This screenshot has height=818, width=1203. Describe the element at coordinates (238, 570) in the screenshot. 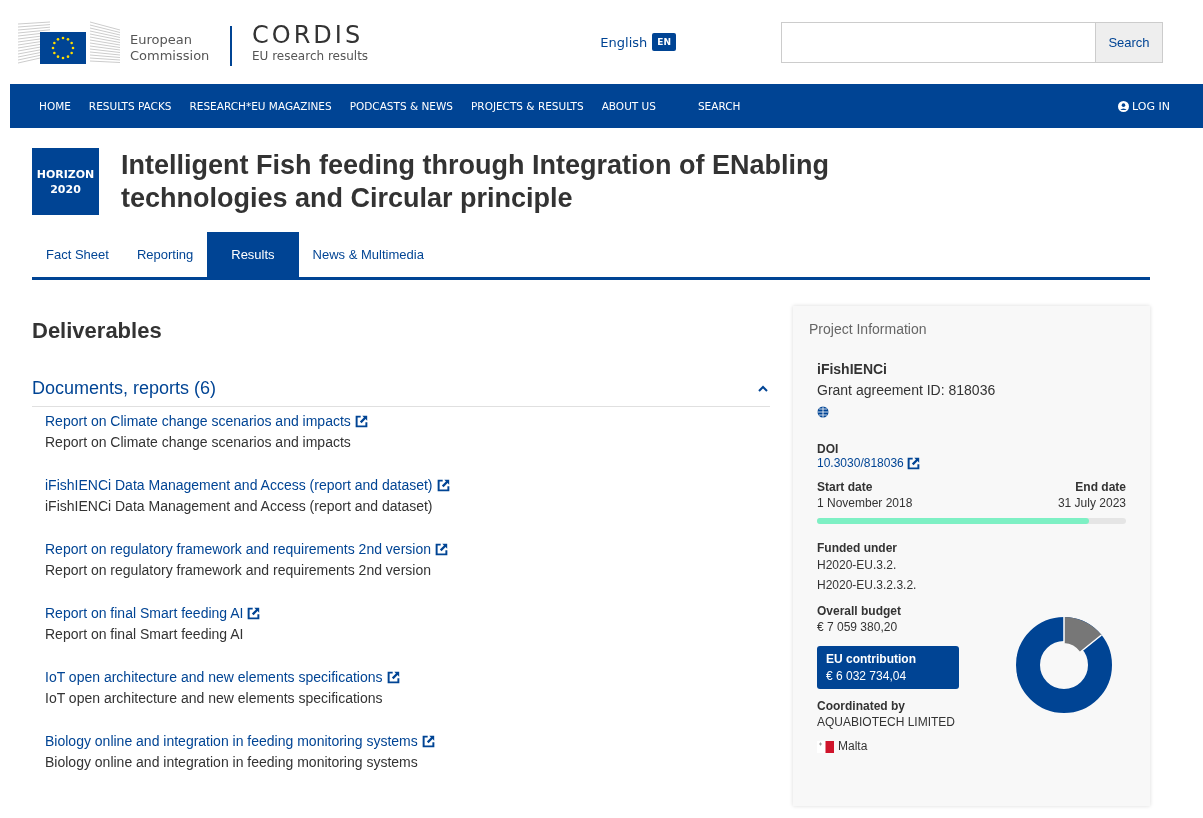

I see `deliverable-description: Report on regulatory framework and requirements 2nd version` at that location.